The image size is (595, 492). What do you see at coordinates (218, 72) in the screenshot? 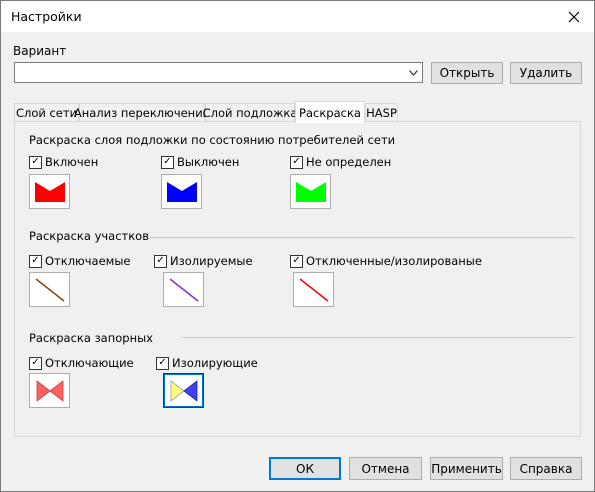
I see `variant-combobox` at bounding box center [218, 72].